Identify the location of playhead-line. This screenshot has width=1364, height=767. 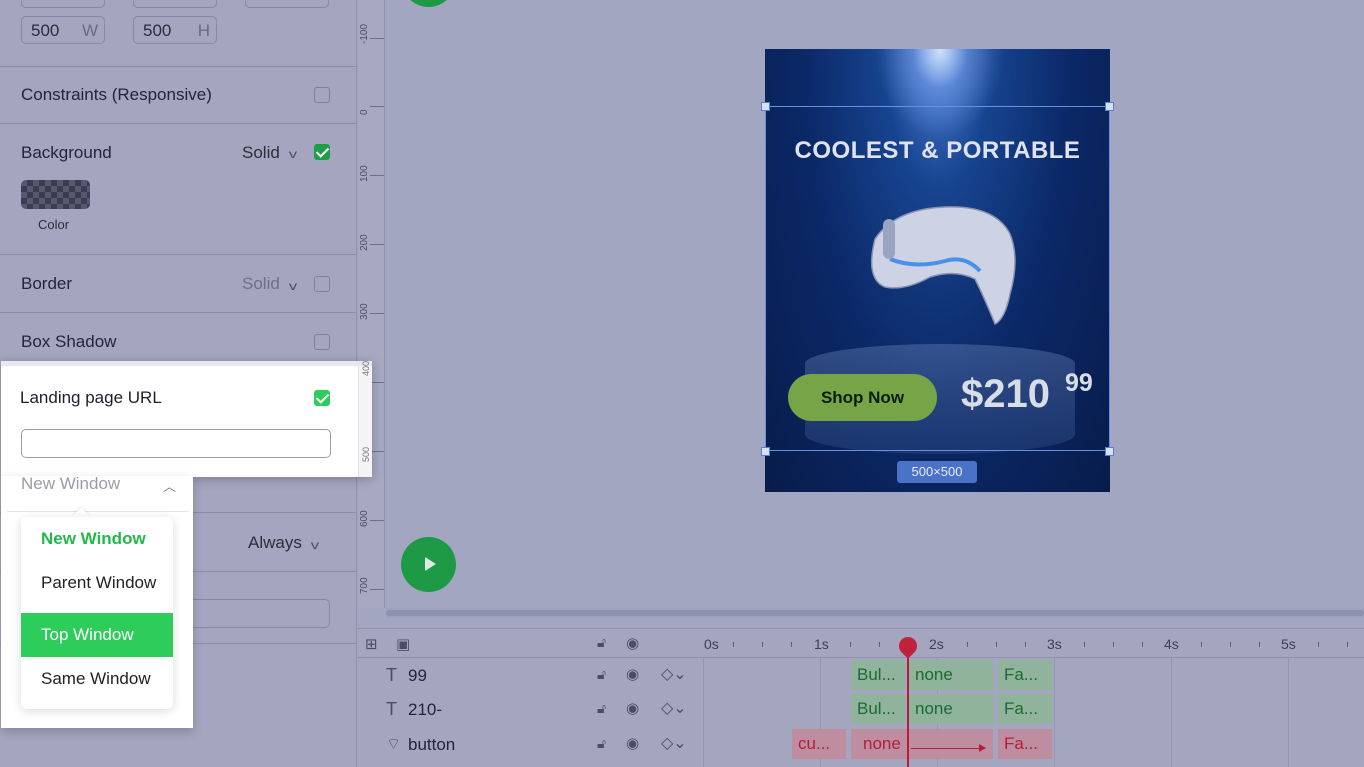
(908, 707).